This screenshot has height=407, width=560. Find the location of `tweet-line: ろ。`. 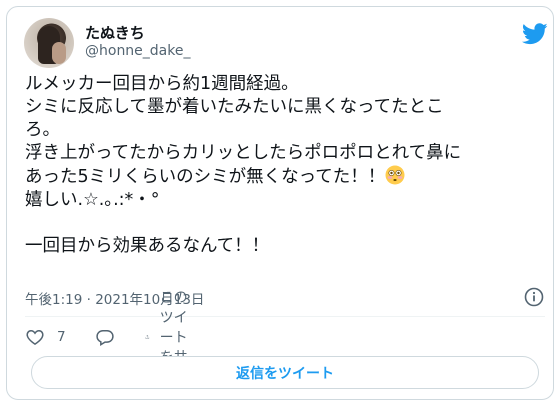

tweet-line: ろ。 is located at coordinates (42, 130).